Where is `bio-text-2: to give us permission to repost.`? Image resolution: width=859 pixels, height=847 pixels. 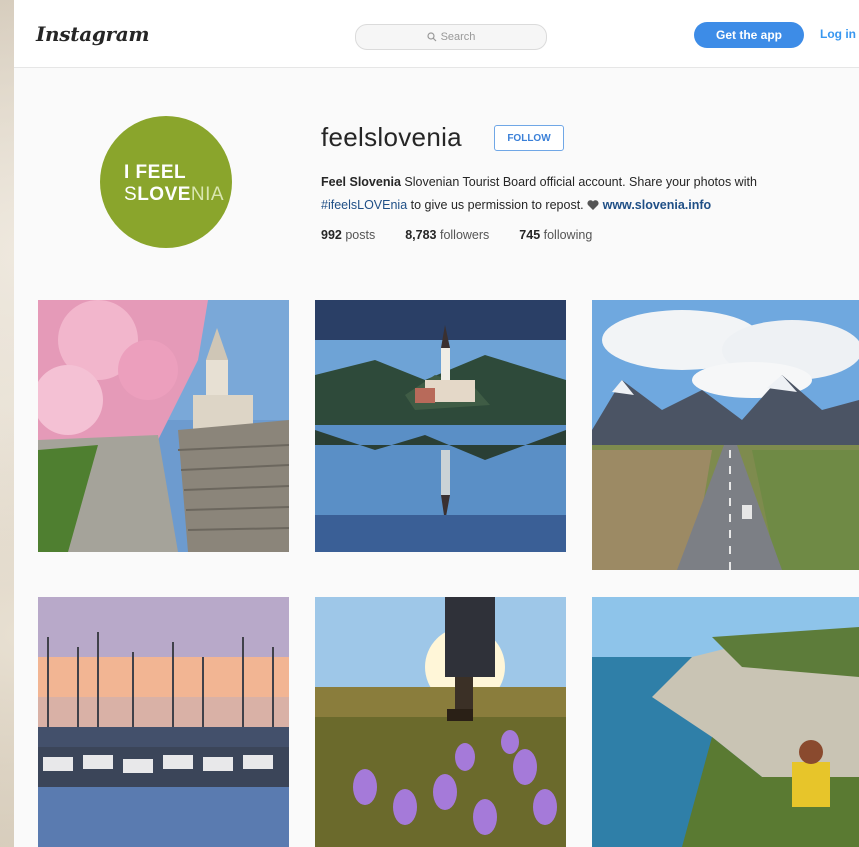
bio-text-2: to give us permission to repost. is located at coordinates (497, 205).